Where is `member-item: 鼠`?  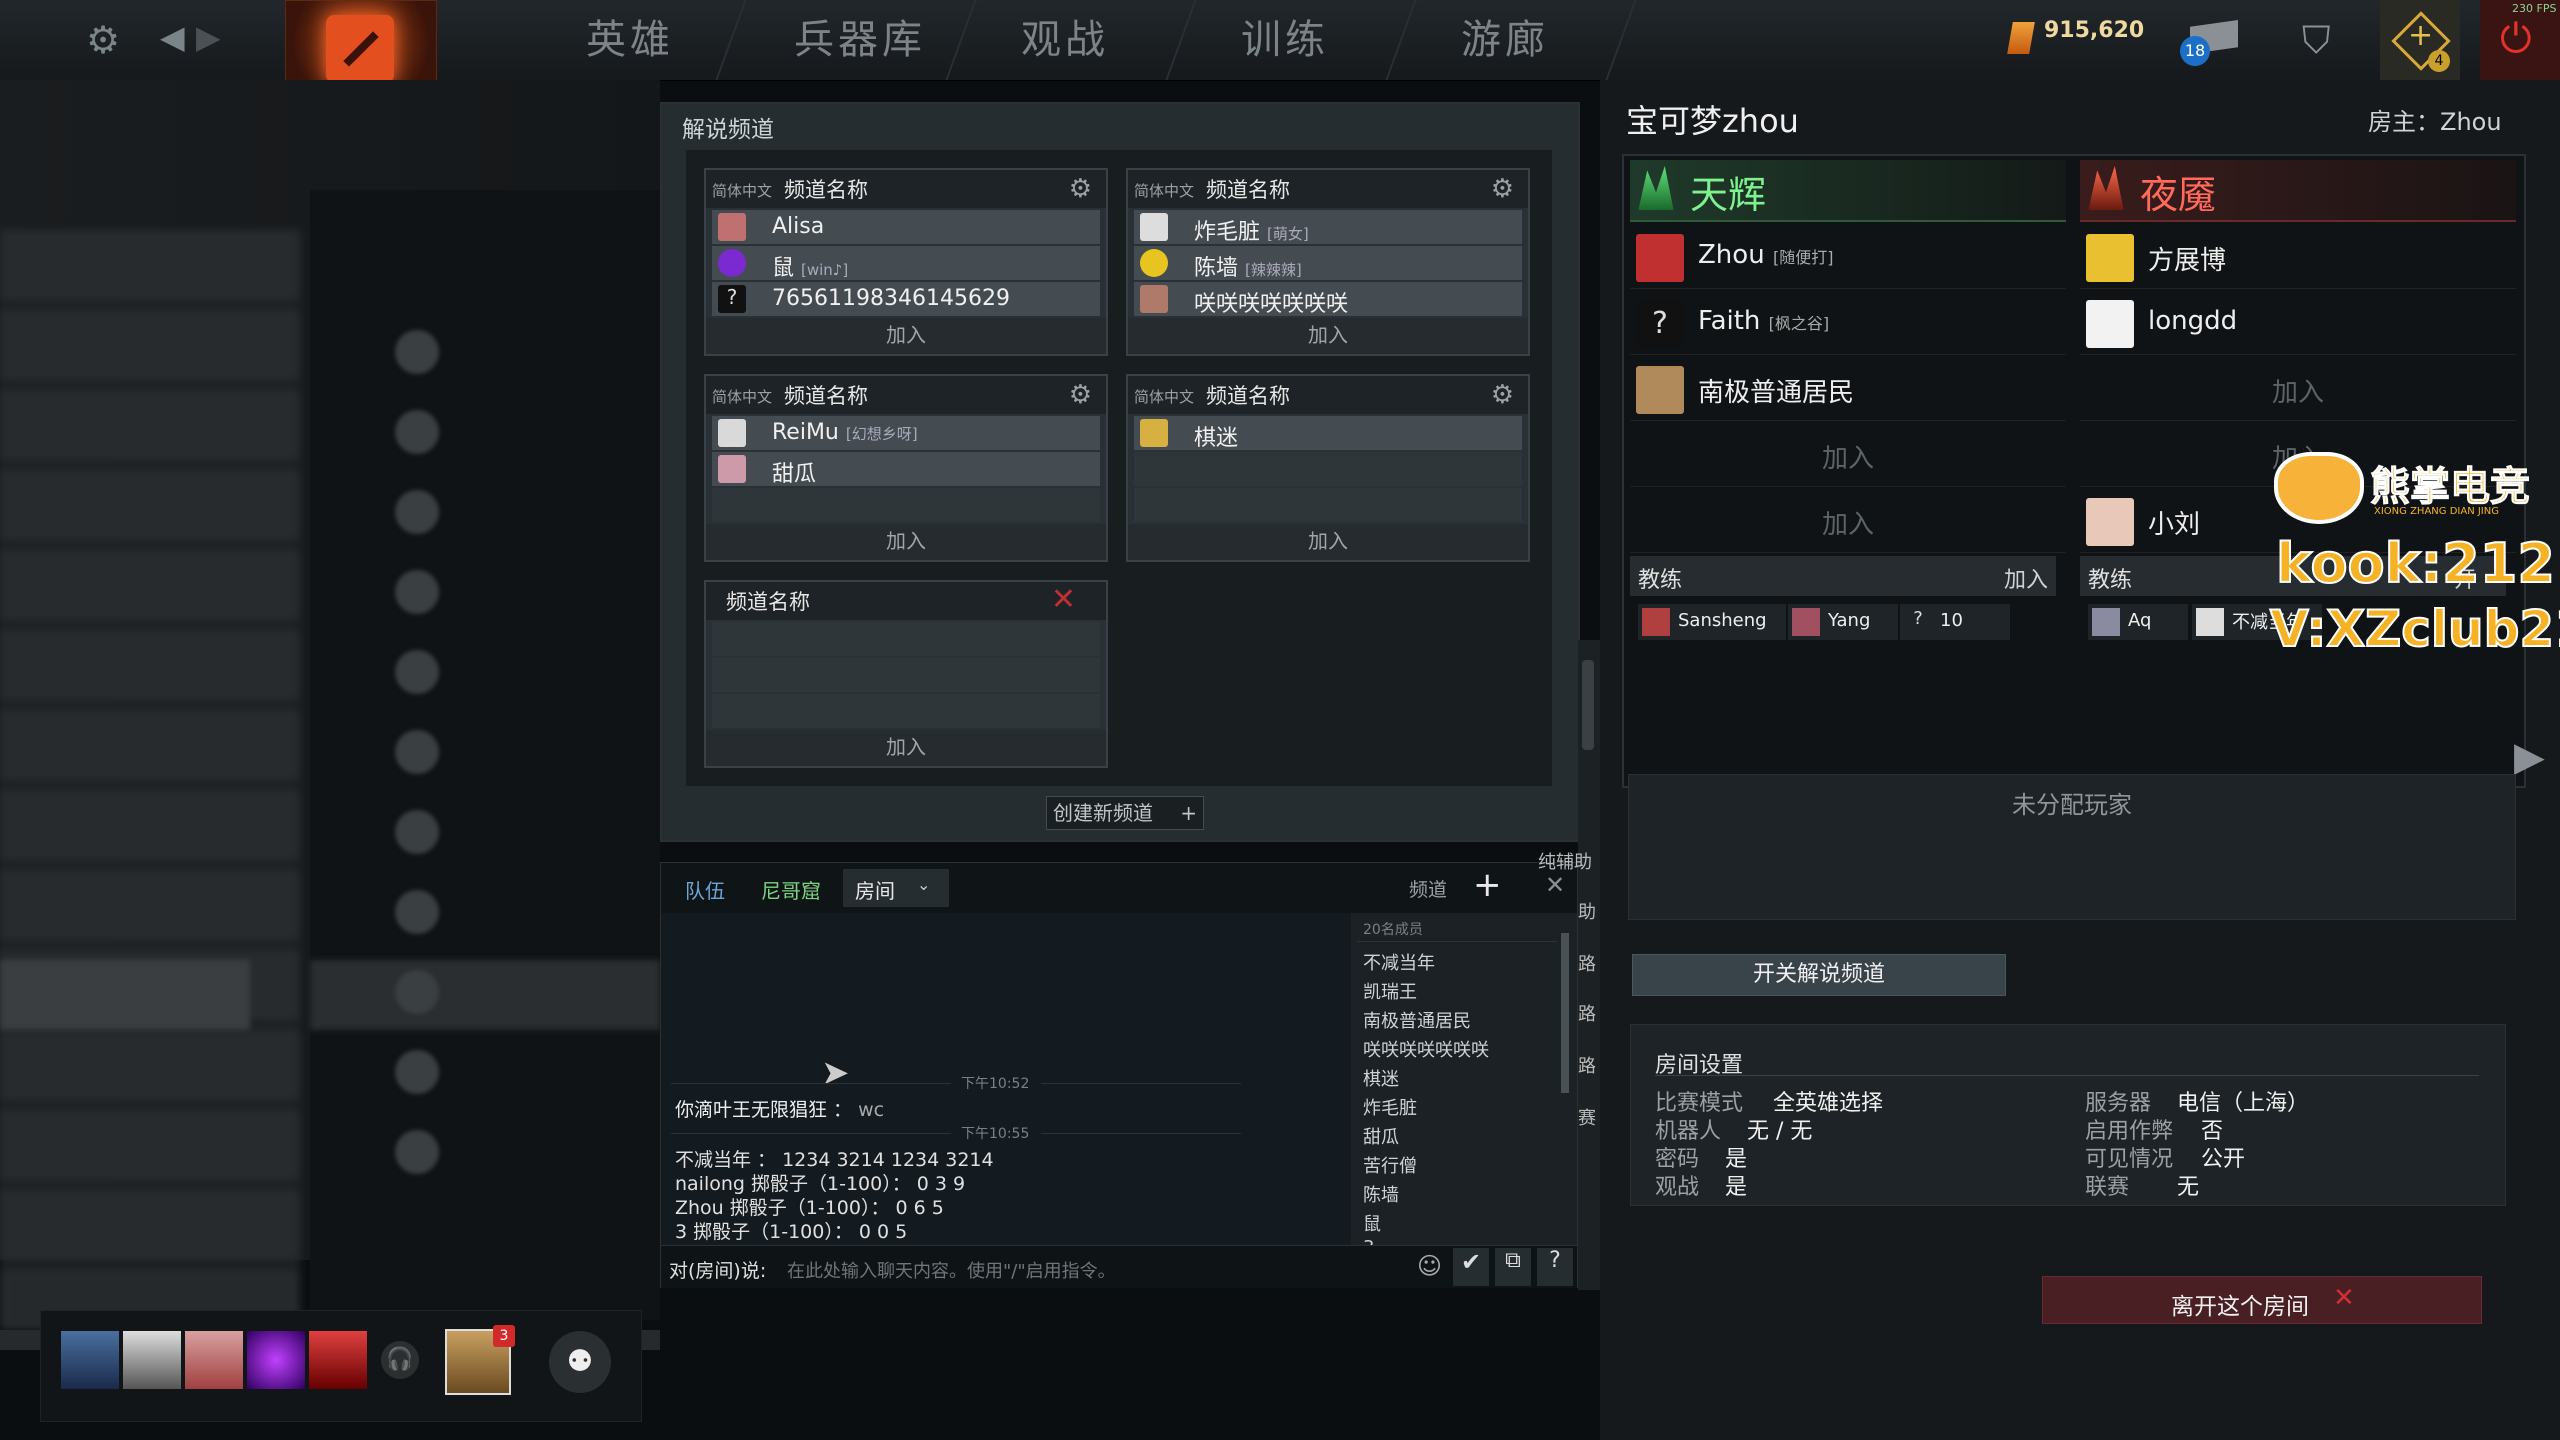 member-item: 鼠 is located at coordinates (1372, 1223).